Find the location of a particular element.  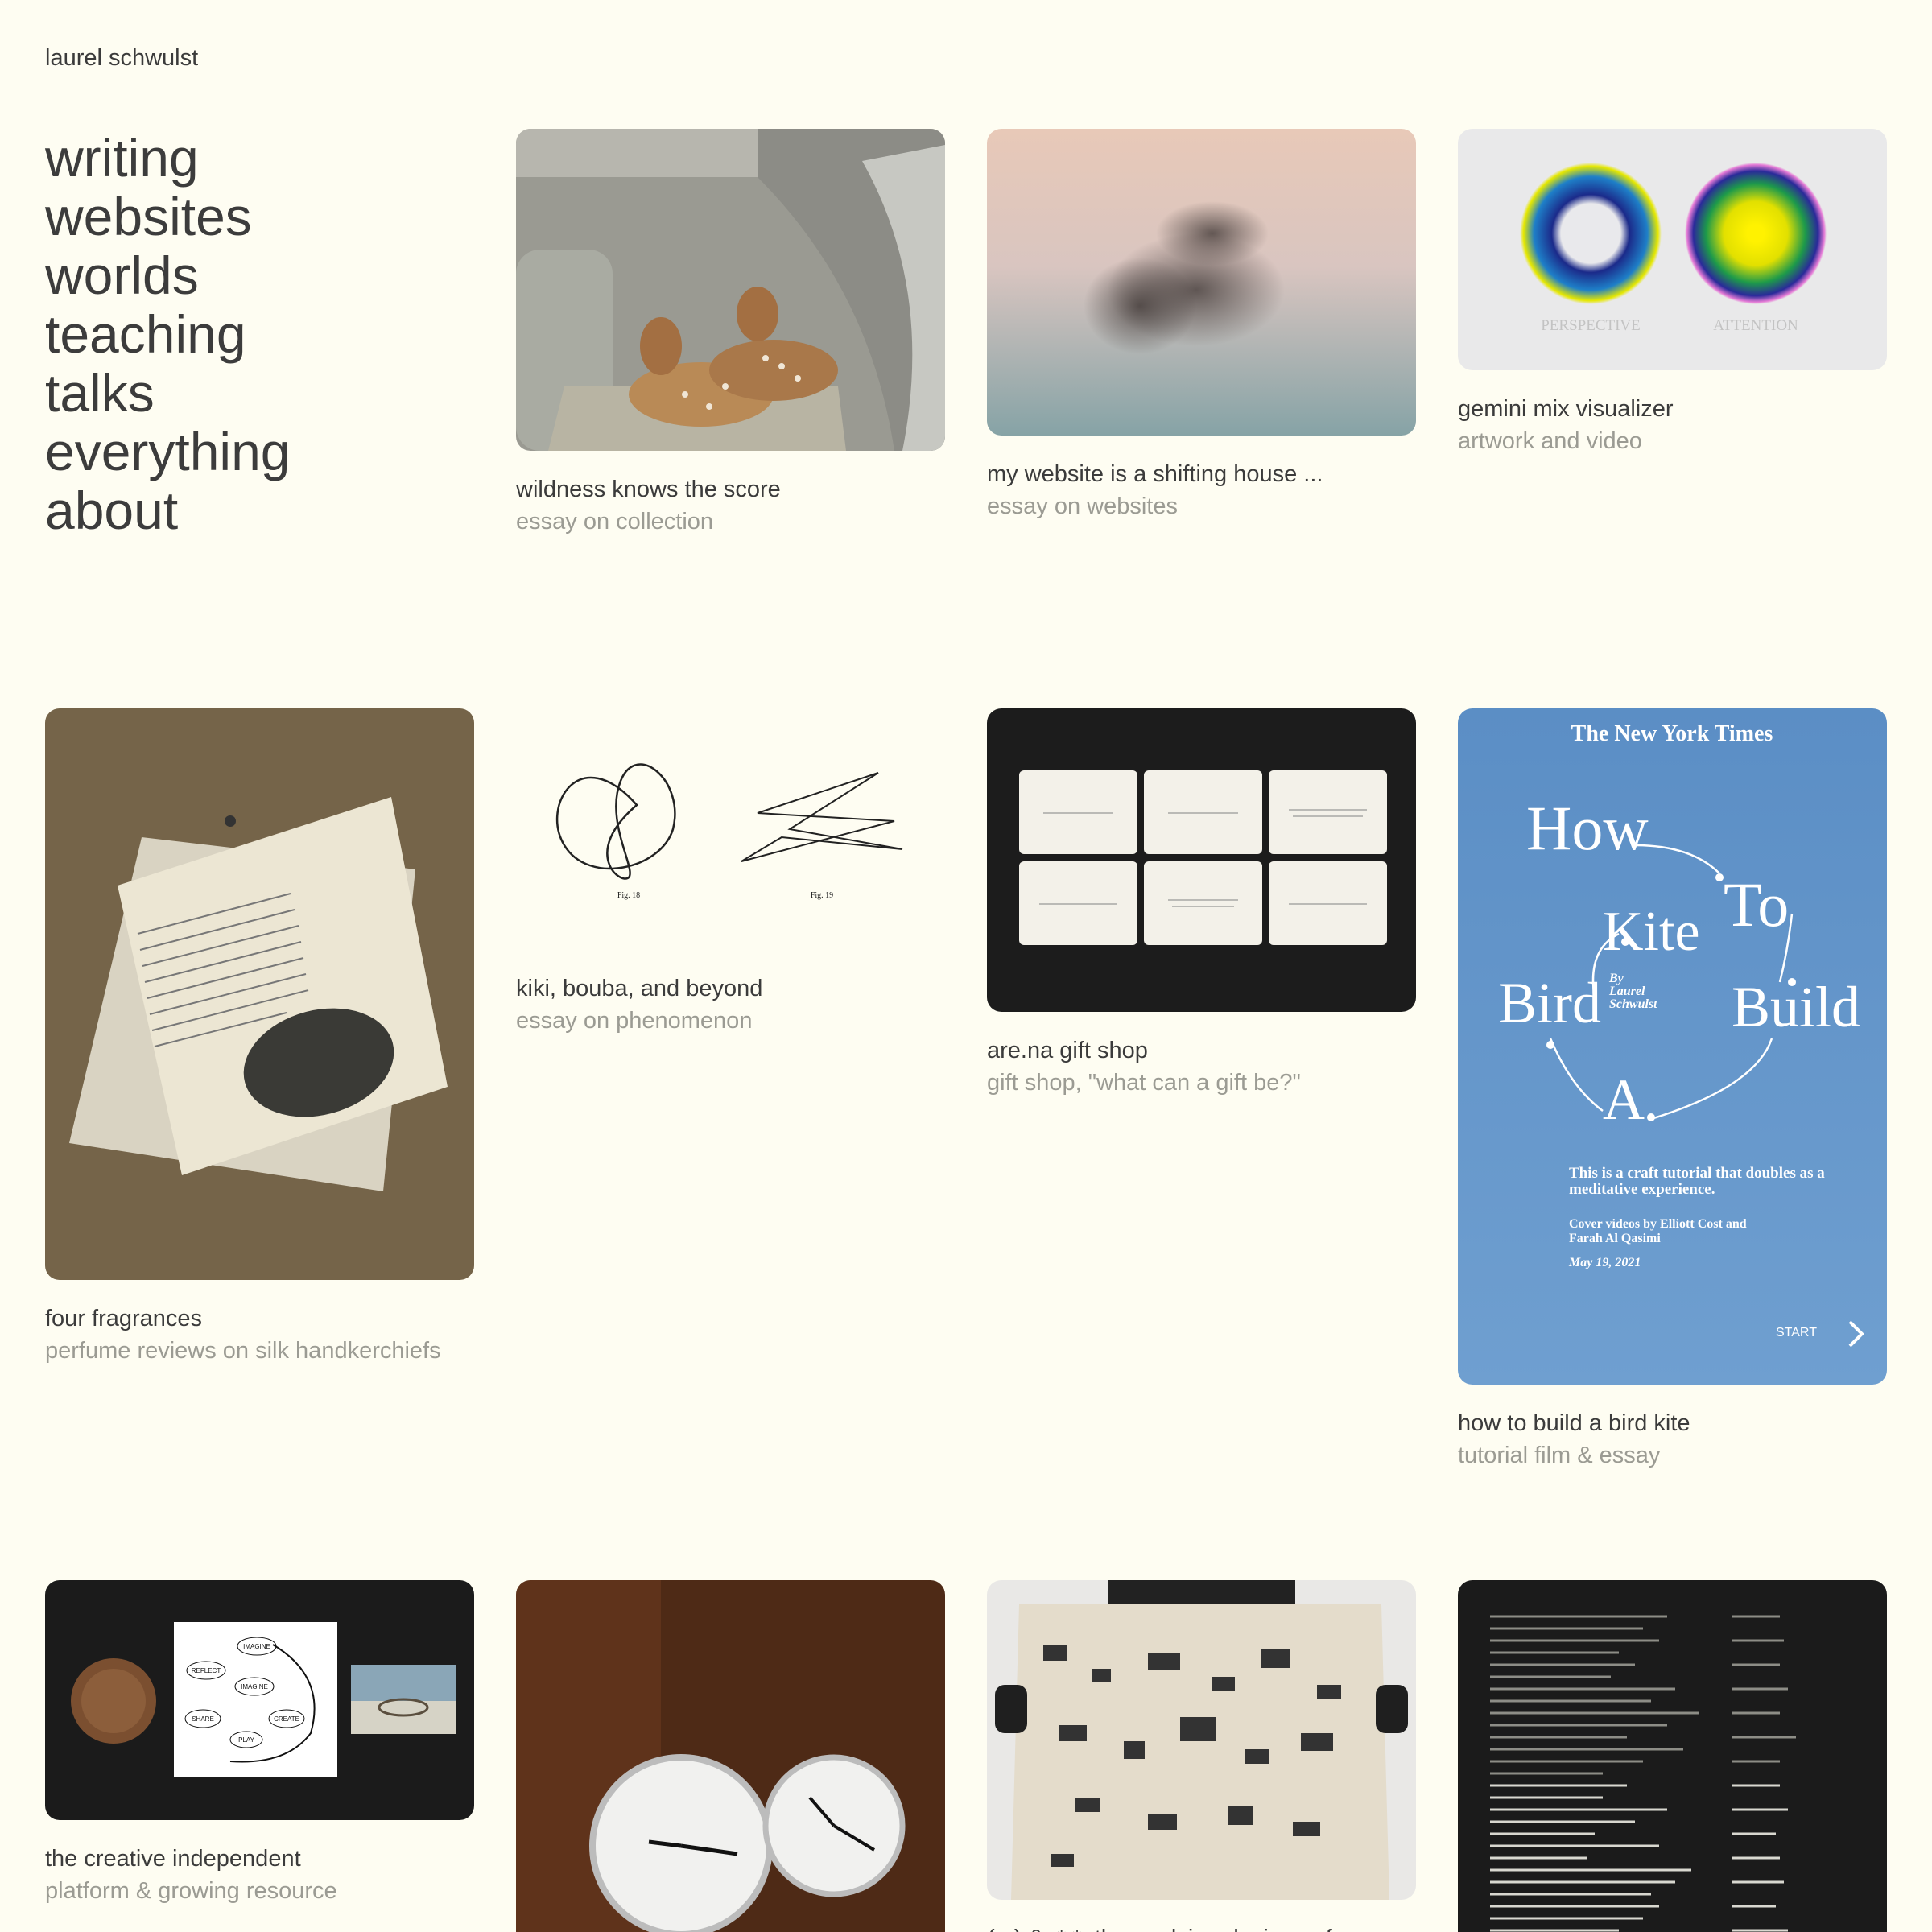

card-wall-clocks is located at coordinates (730, 1756).